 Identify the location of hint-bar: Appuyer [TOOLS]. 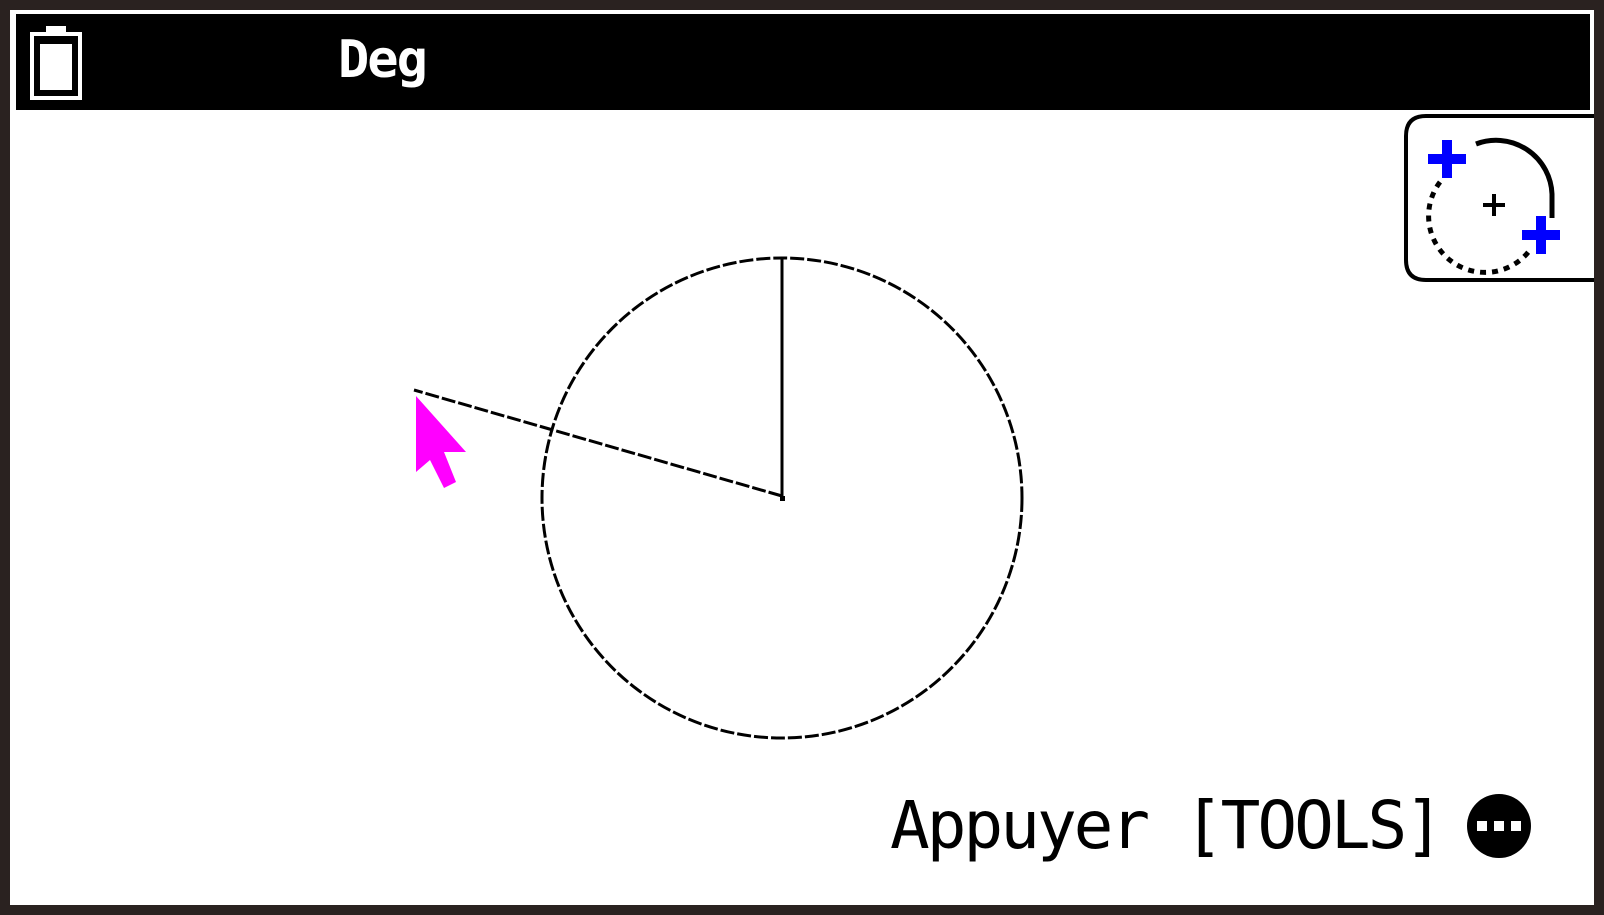
(1211, 826).